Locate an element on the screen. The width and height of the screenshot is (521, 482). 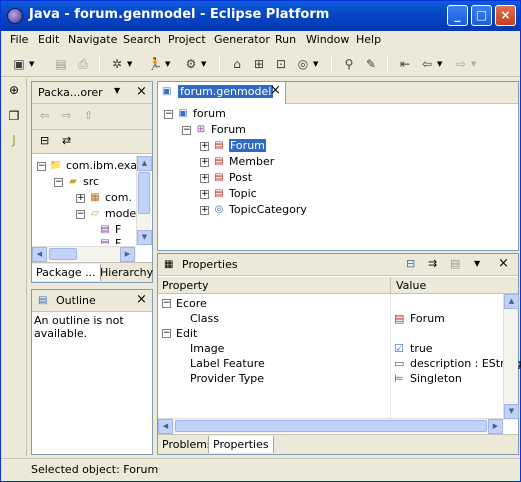
tree-item-enum-topiccategory: + ◎ TopicCategory is located at coordinates (253, 210).